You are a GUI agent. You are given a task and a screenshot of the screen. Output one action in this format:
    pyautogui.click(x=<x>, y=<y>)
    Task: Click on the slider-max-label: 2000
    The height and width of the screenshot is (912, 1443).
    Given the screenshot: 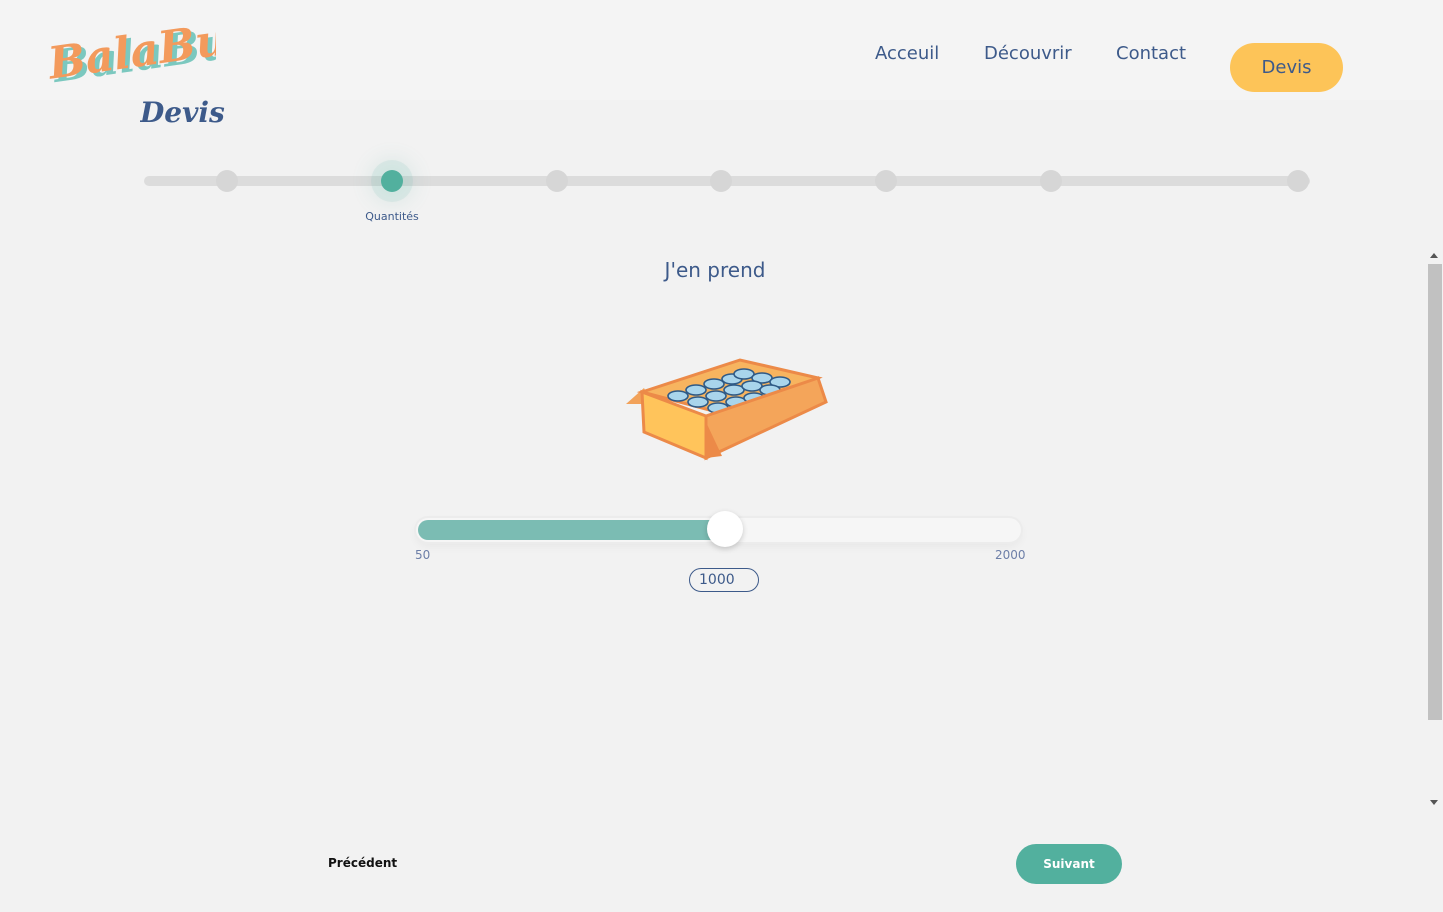 What is the action you would take?
    pyautogui.click(x=1010, y=555)
    